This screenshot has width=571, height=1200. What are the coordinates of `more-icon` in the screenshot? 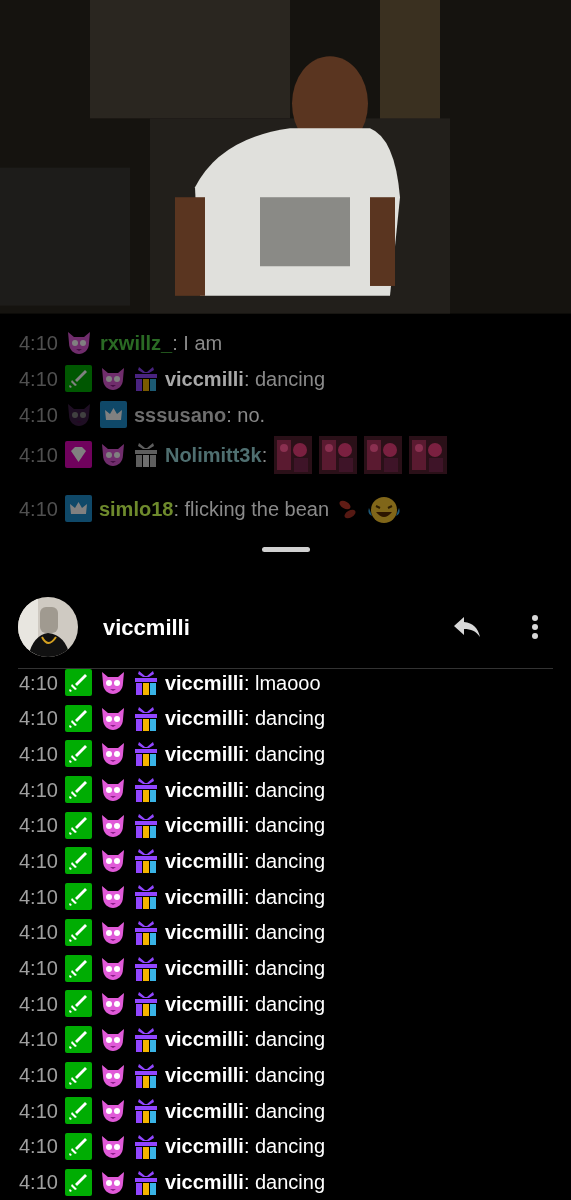 It's located at (535, 627).